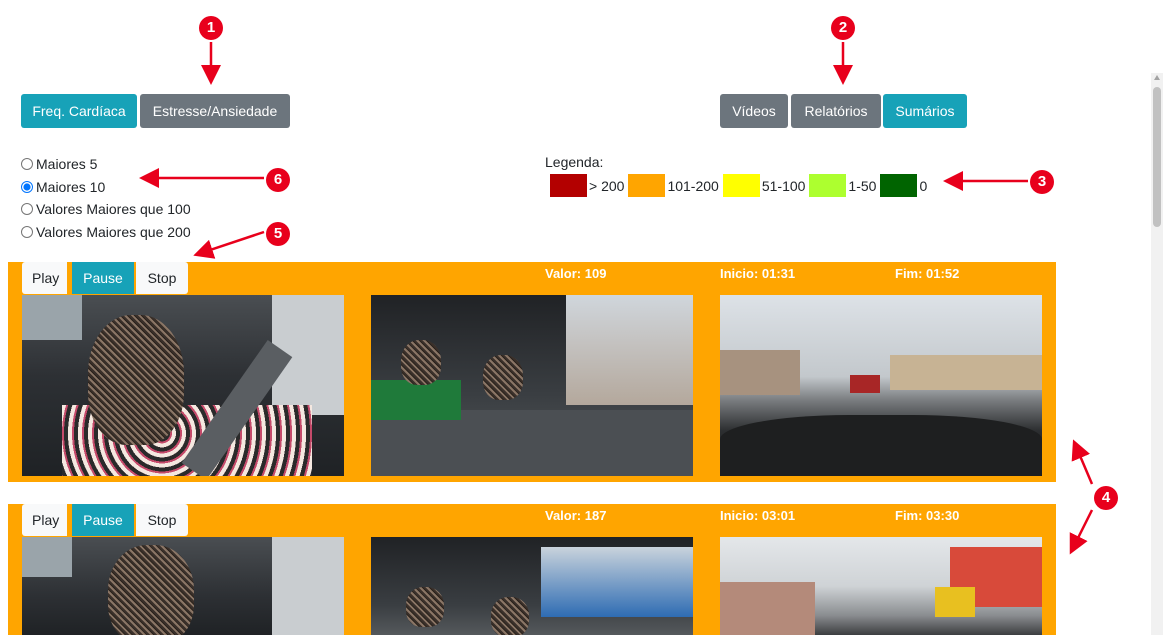  I want to click on annotation-marker-4: 4, so click(1106, 498).